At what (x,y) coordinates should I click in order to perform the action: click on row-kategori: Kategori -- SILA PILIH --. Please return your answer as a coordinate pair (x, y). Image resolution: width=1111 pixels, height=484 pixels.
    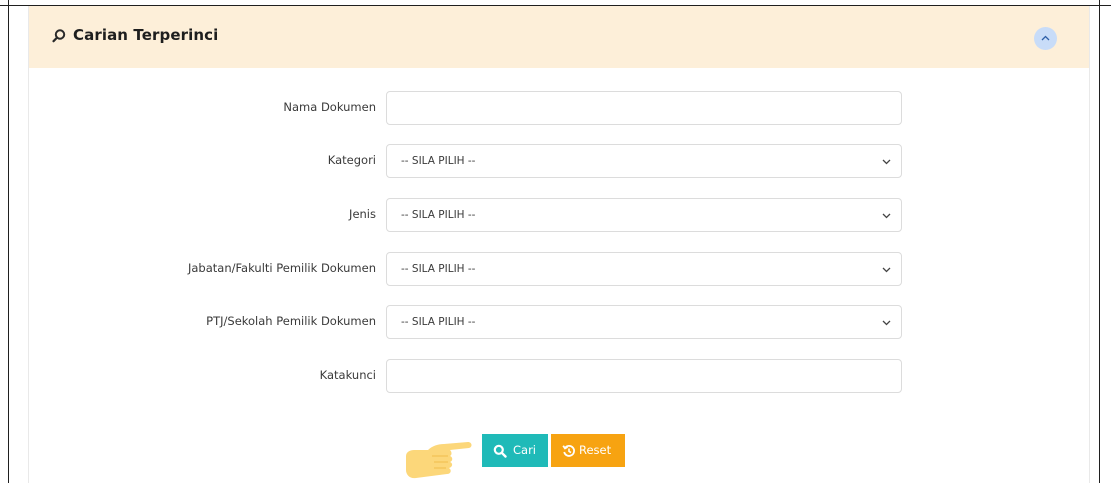
    Looking at the image, I should click on (559, 161).